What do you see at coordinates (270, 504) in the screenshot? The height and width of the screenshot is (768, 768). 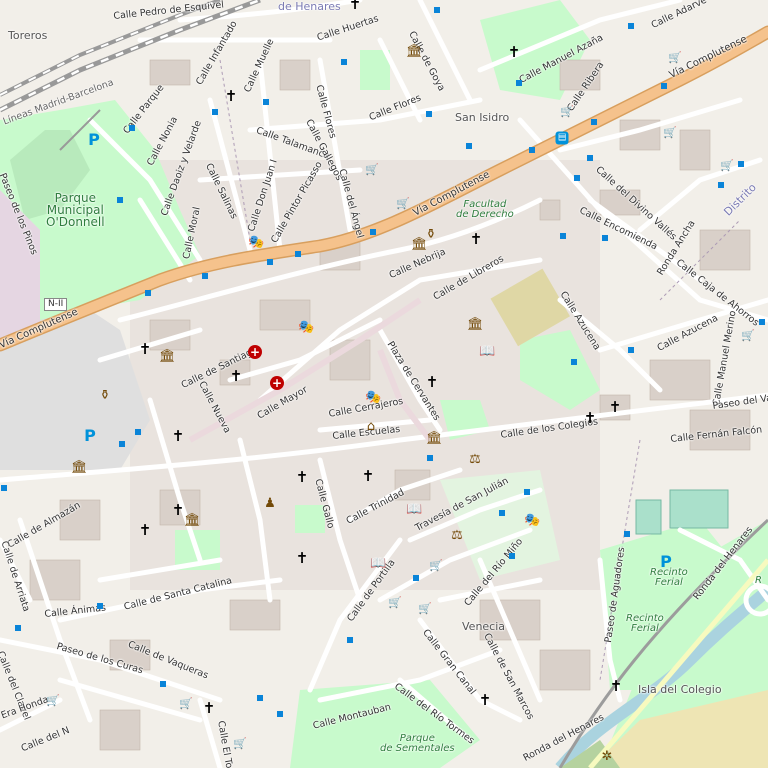 I see `statue-icon: ♟` at bounding box center [270, 504].